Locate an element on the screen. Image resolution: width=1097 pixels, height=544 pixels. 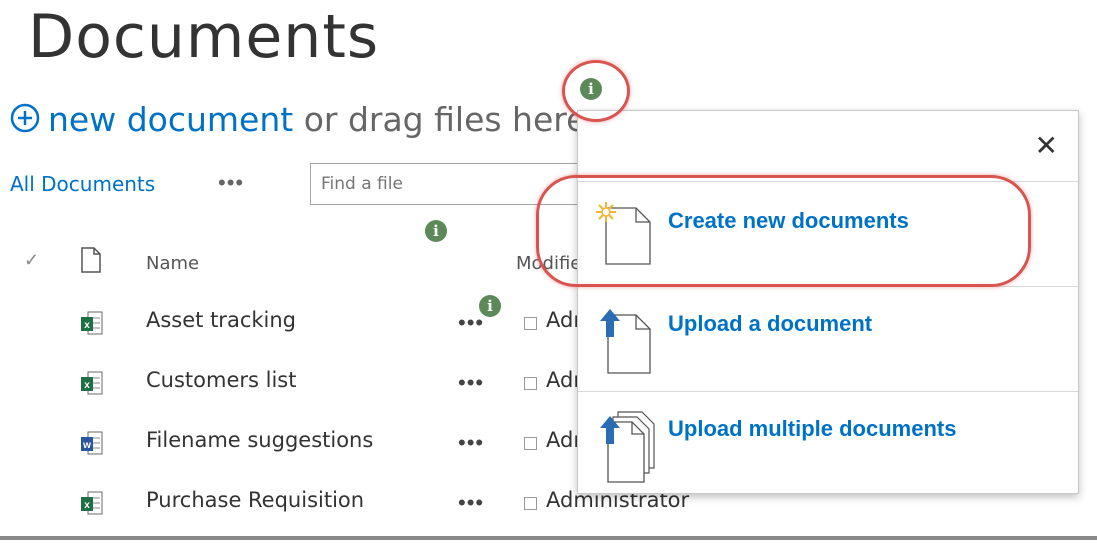
row-name: Customers list is located at coordinates (221, 380).